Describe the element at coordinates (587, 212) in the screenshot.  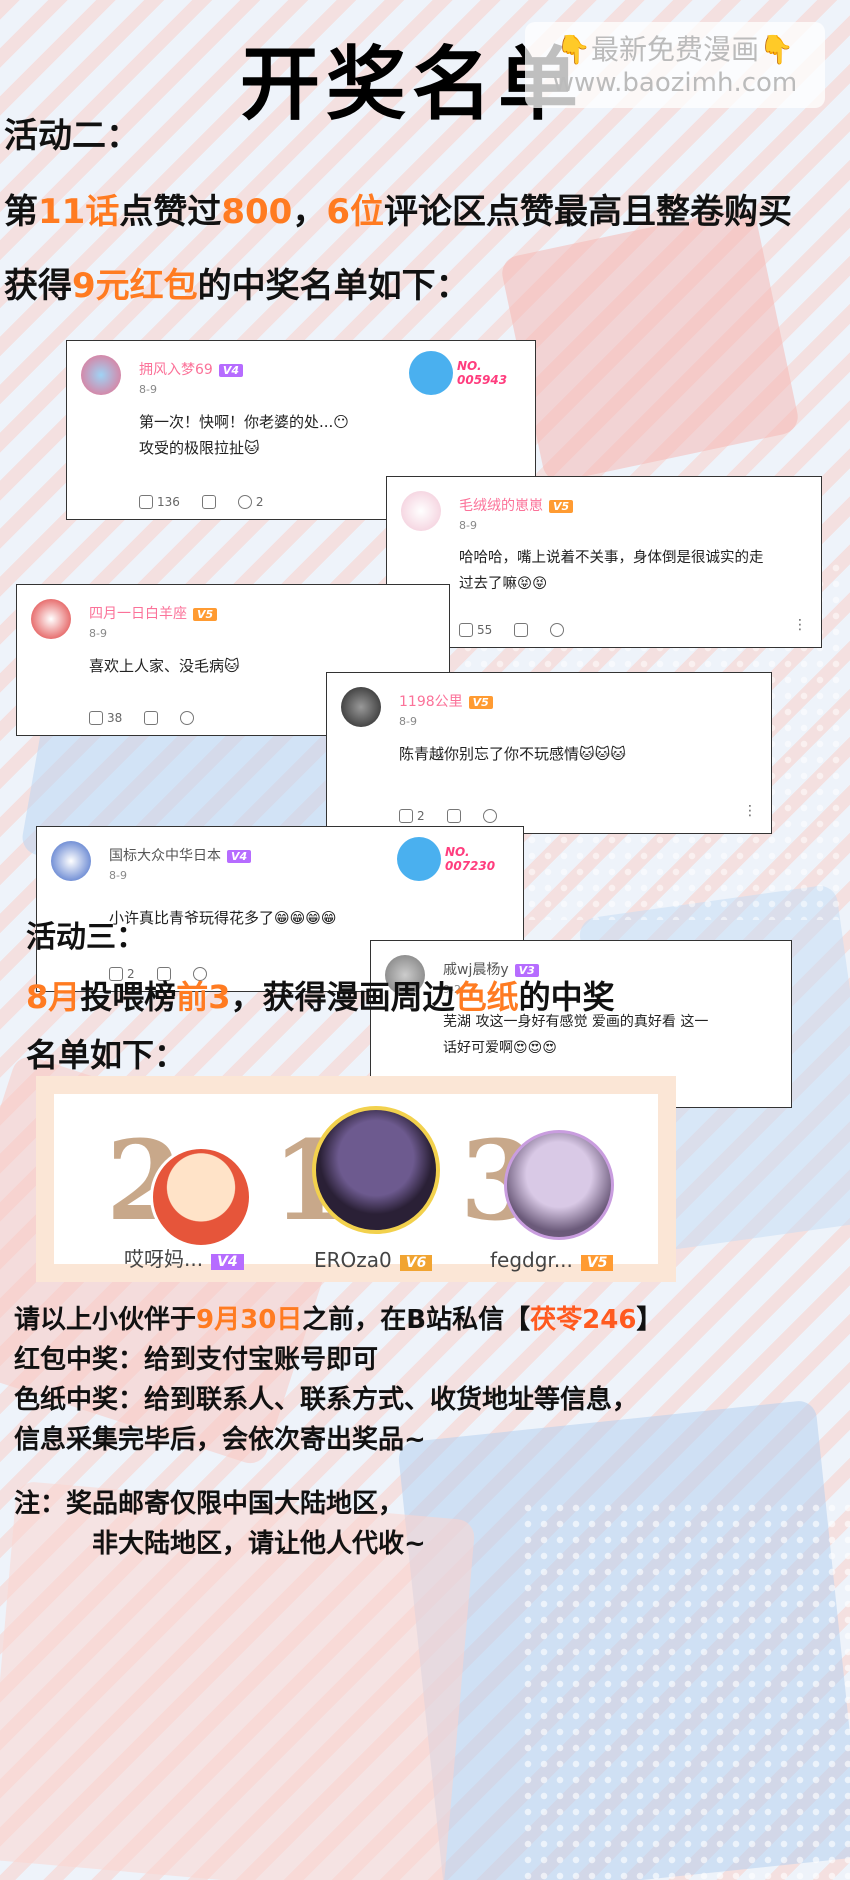
I see `text-fragment: 评论区点赞最高且整卷购买` at that location.